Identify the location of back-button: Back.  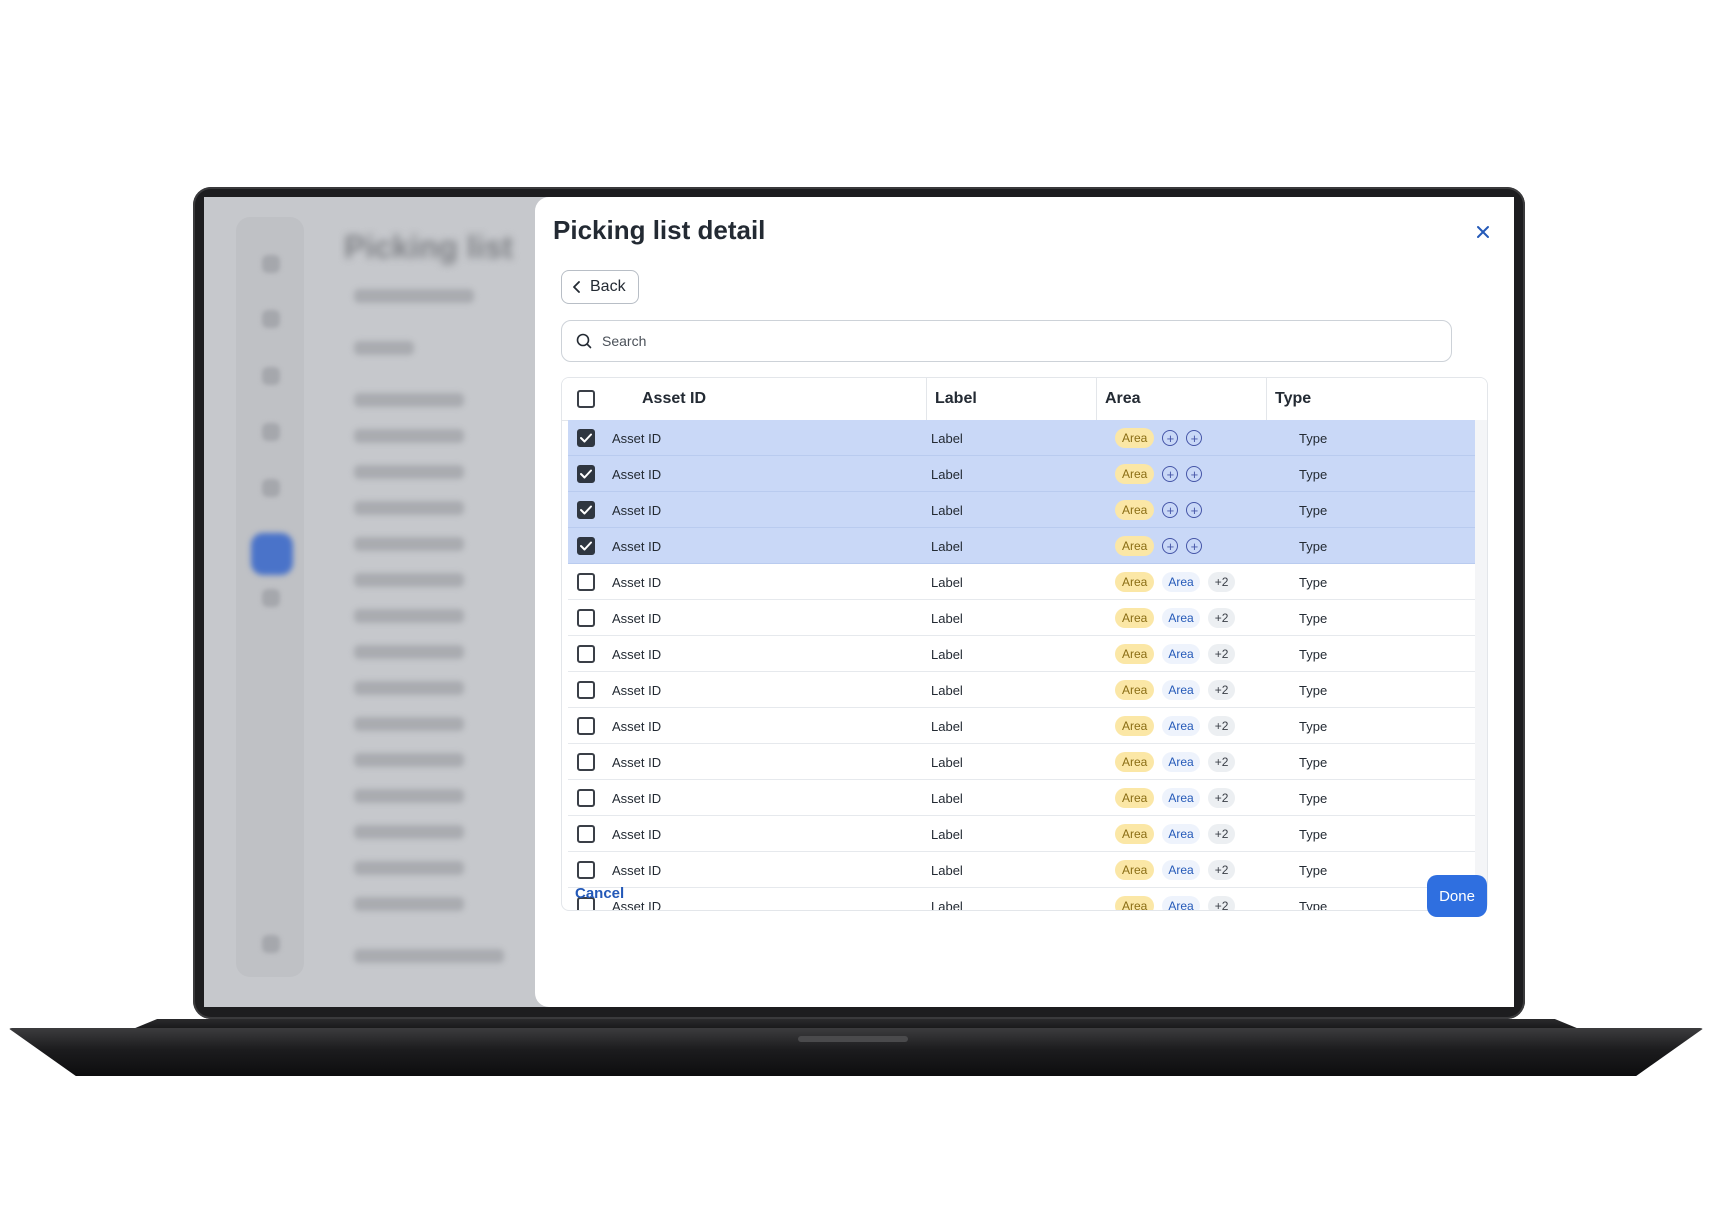
(600, 287).